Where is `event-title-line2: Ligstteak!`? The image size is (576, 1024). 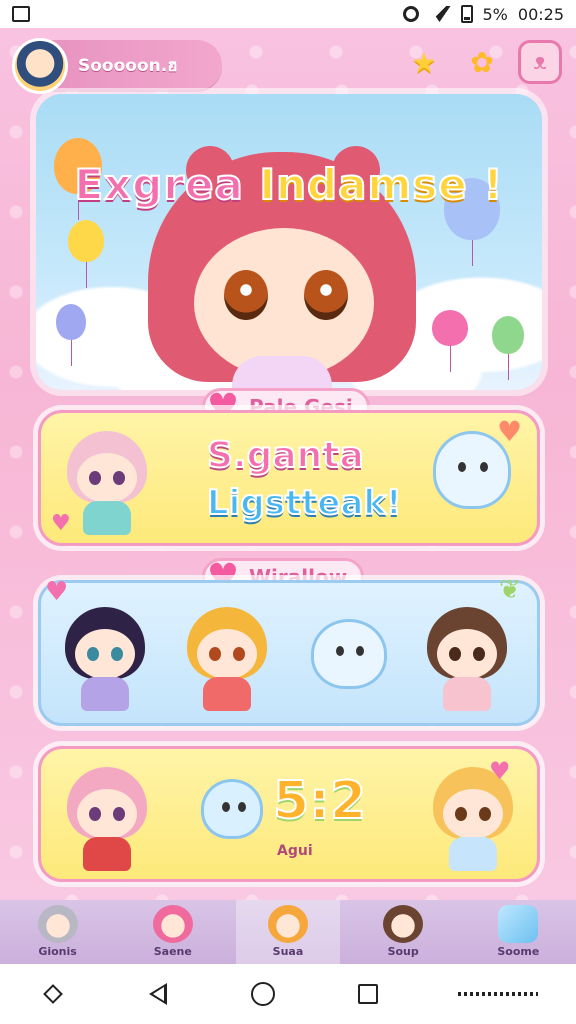 event-title-line2: Ligstteak! is located at coordinates (304, 503).